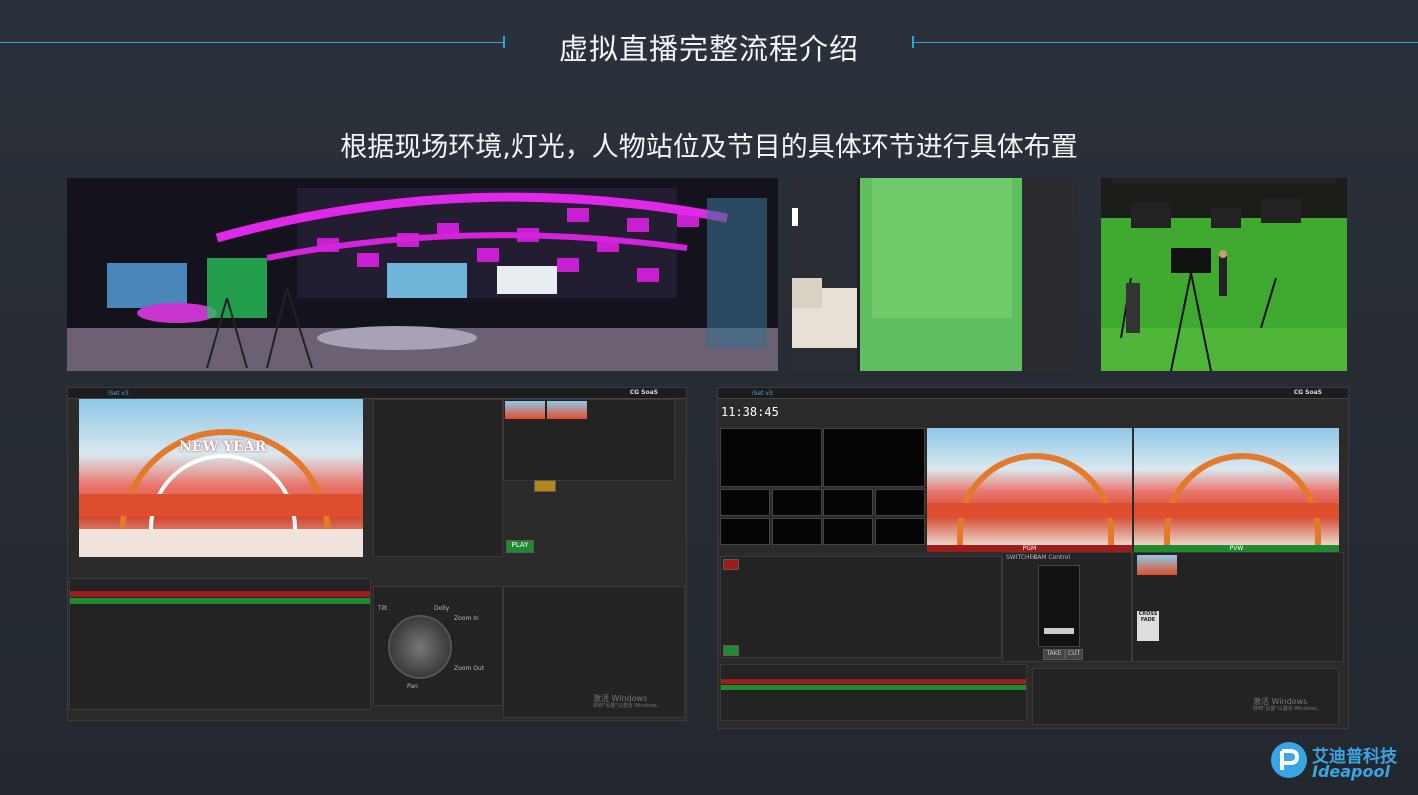 The height and width of the screenshot is (795, 1418). What do you see at coordinates (1289, 760) in the screenshot?
I see `ideapool-logo-icon` at bounding box center [1289, 760].